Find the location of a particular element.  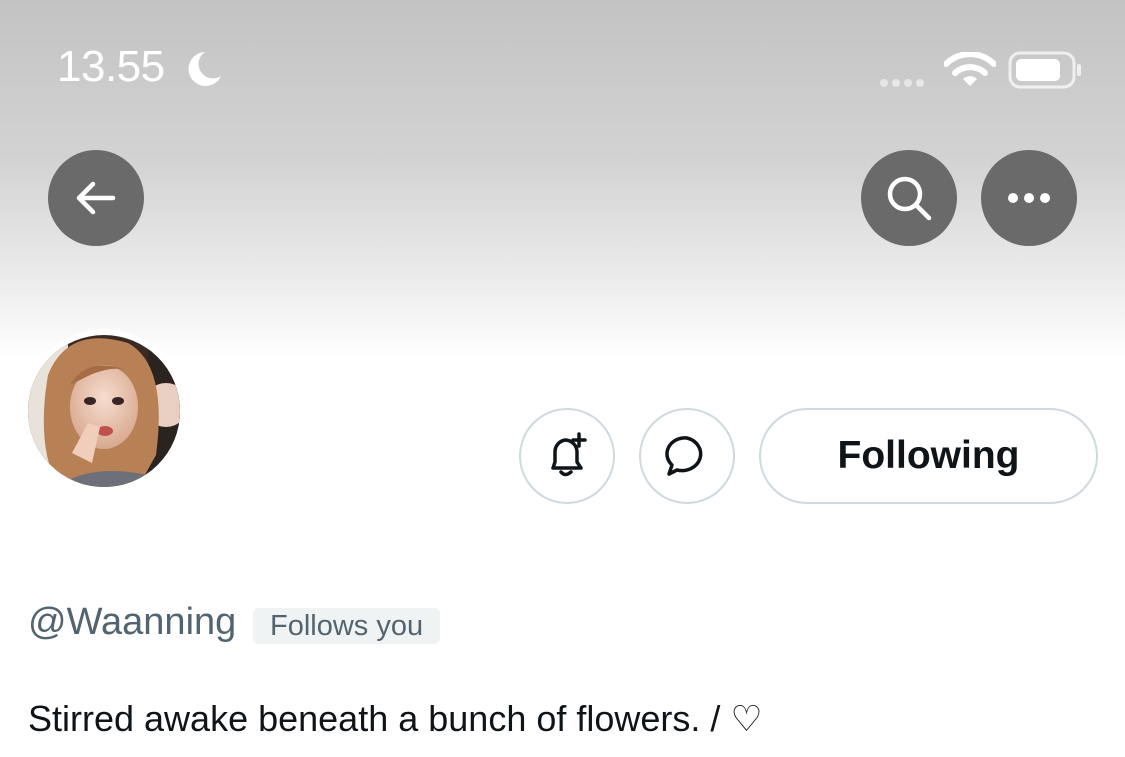

arrow-left-icon is located at coordinates (96, 198).